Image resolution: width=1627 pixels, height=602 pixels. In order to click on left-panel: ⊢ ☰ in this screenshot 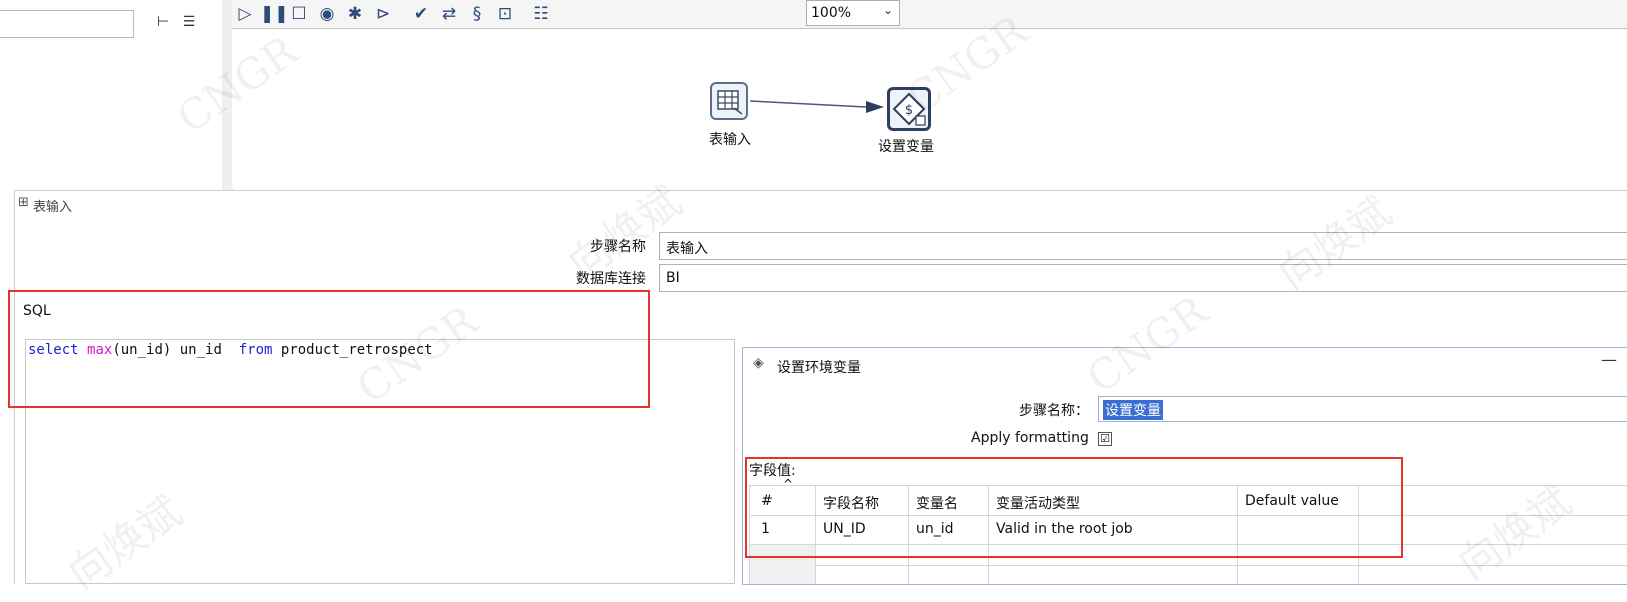, I will do `click(111, 95)`.